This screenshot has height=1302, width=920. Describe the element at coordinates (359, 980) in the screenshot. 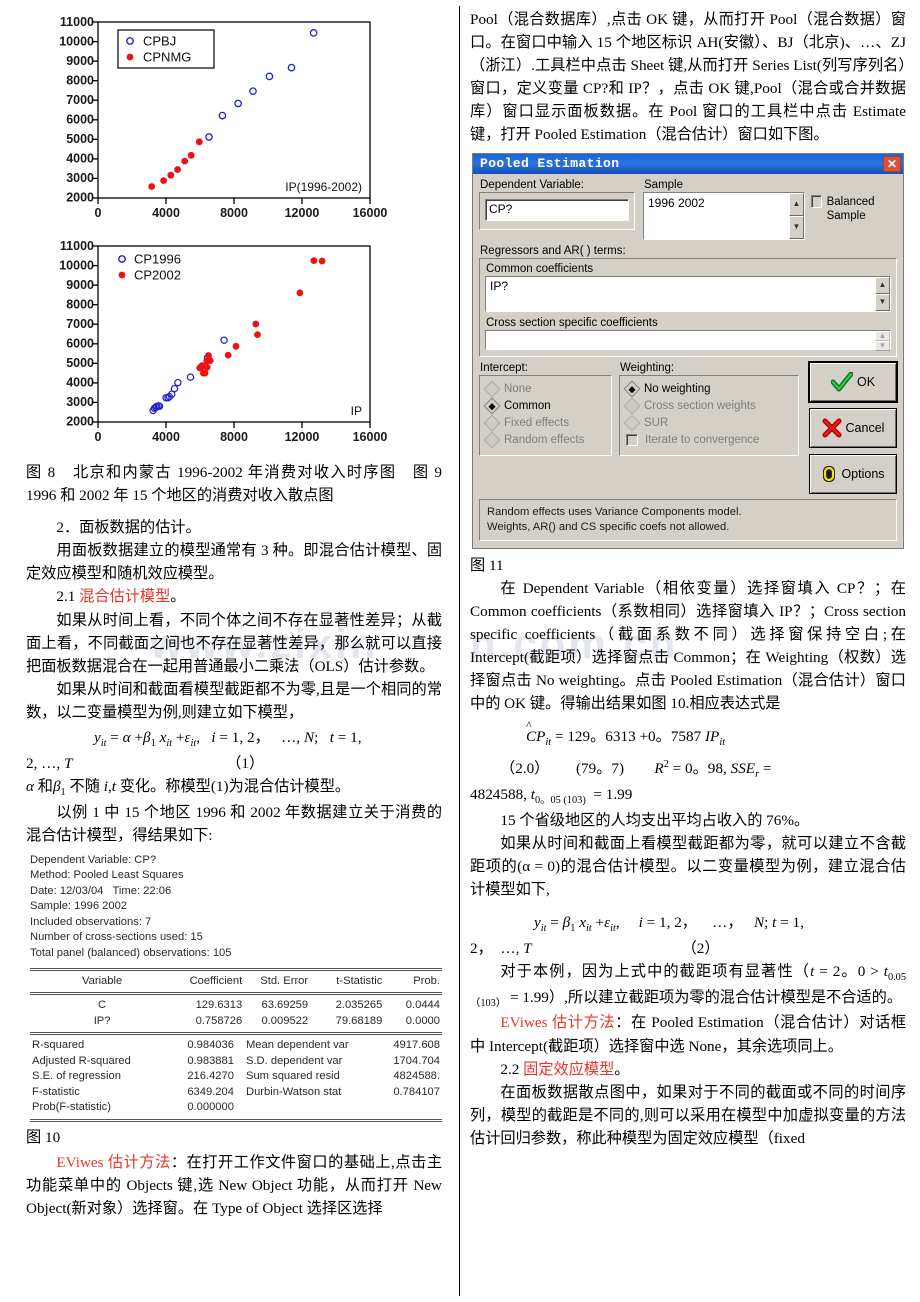

I see `col-t-statistic: t-Statistic` at that location.